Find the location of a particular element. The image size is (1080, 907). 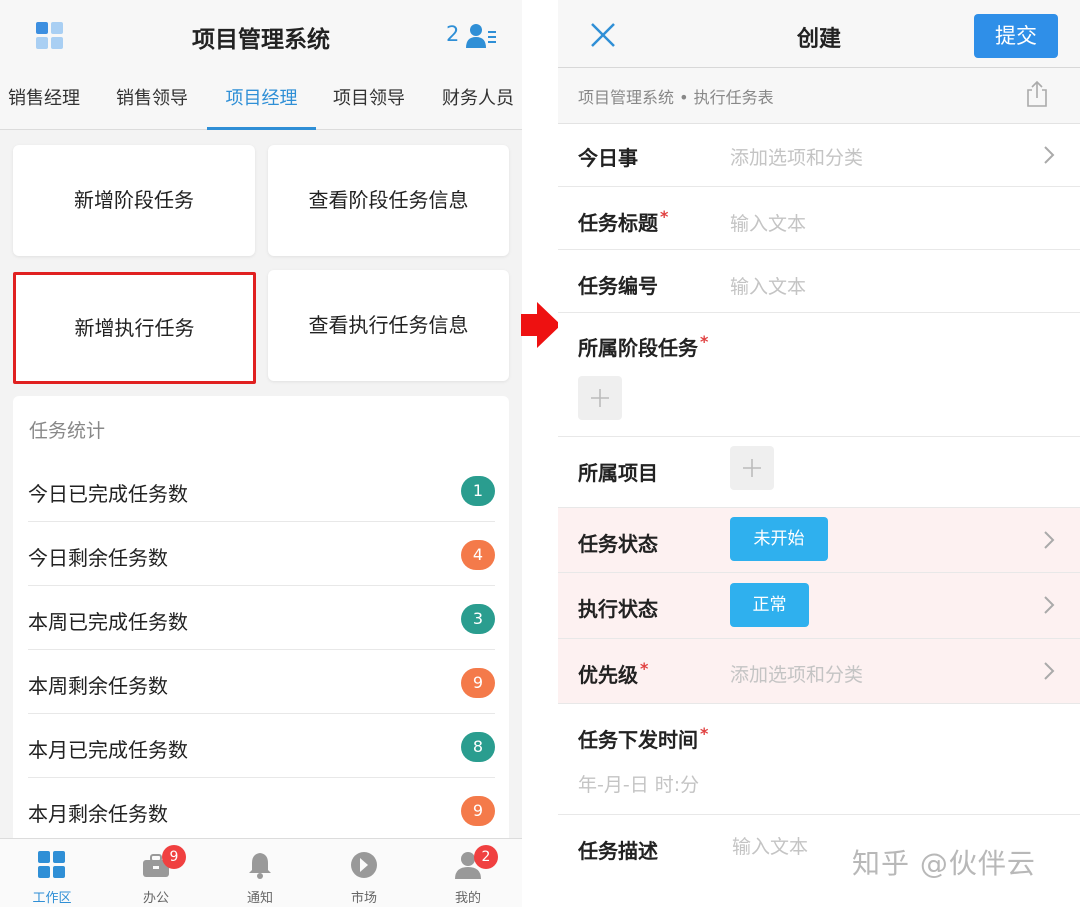

breadcrumb-bar: 项目管理系统 • 执行任务表 is located at coordinates (819, 96).